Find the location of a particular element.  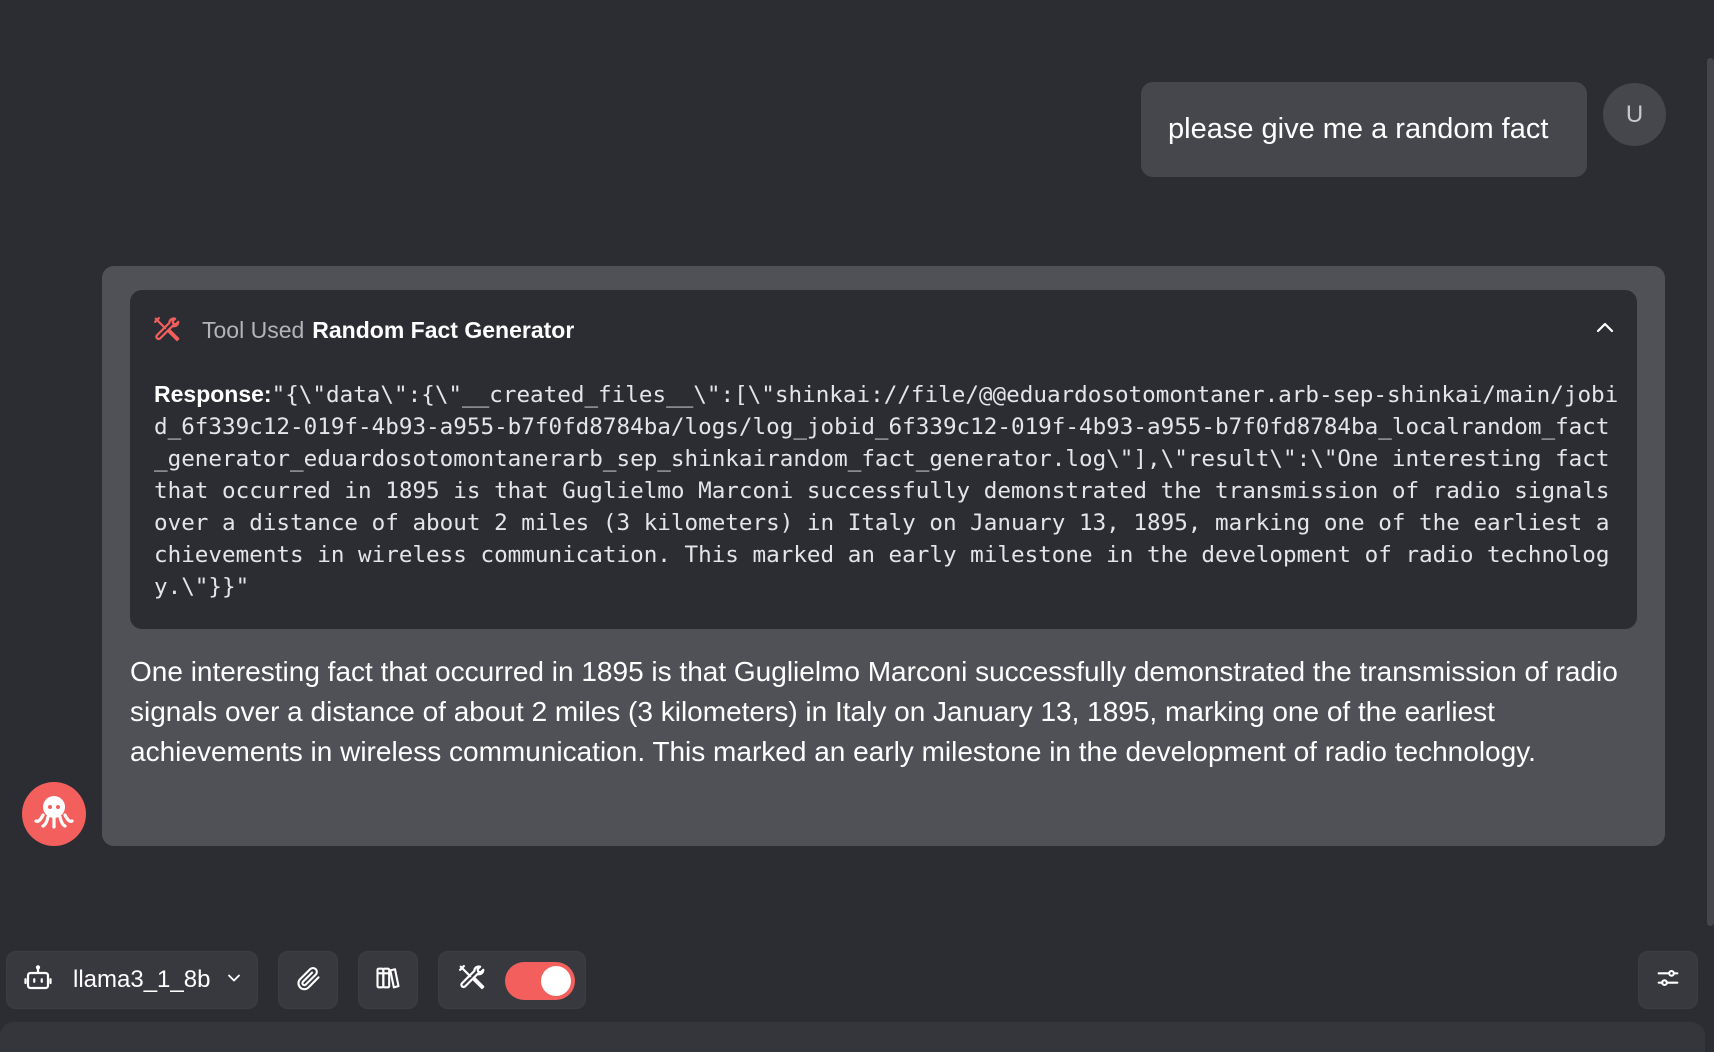

user-avatar: U is located at coordinates (1634, 114).